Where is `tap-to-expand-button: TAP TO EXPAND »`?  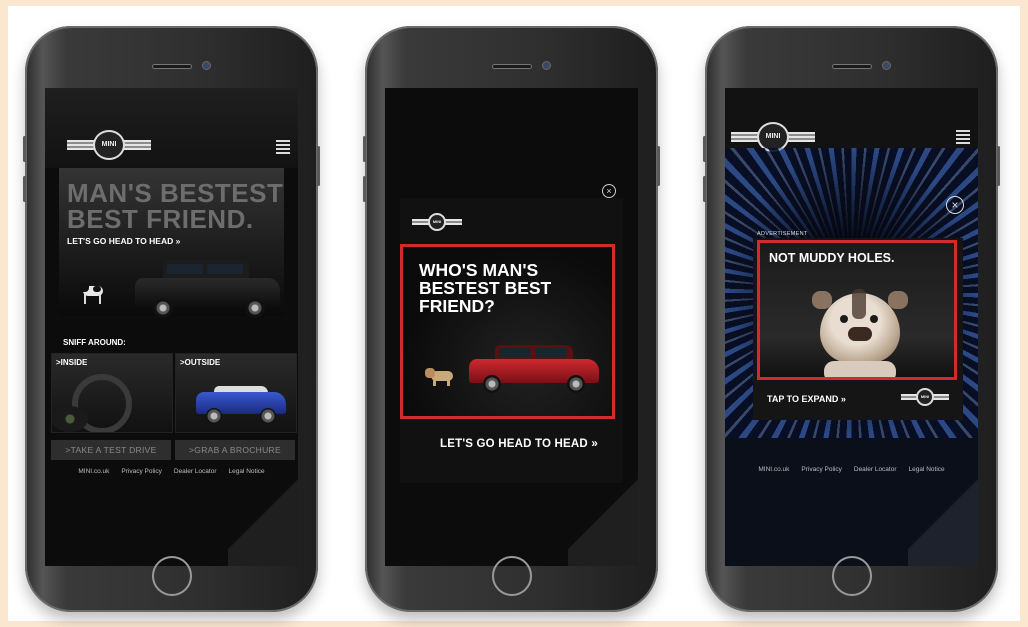
tap-to-expand-button: TAP TO EXPAND » is located at coordinates (806, 399).